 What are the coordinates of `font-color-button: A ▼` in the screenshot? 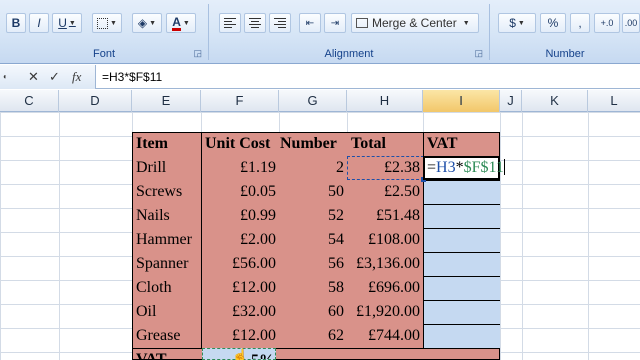 It's located at (181, 23).